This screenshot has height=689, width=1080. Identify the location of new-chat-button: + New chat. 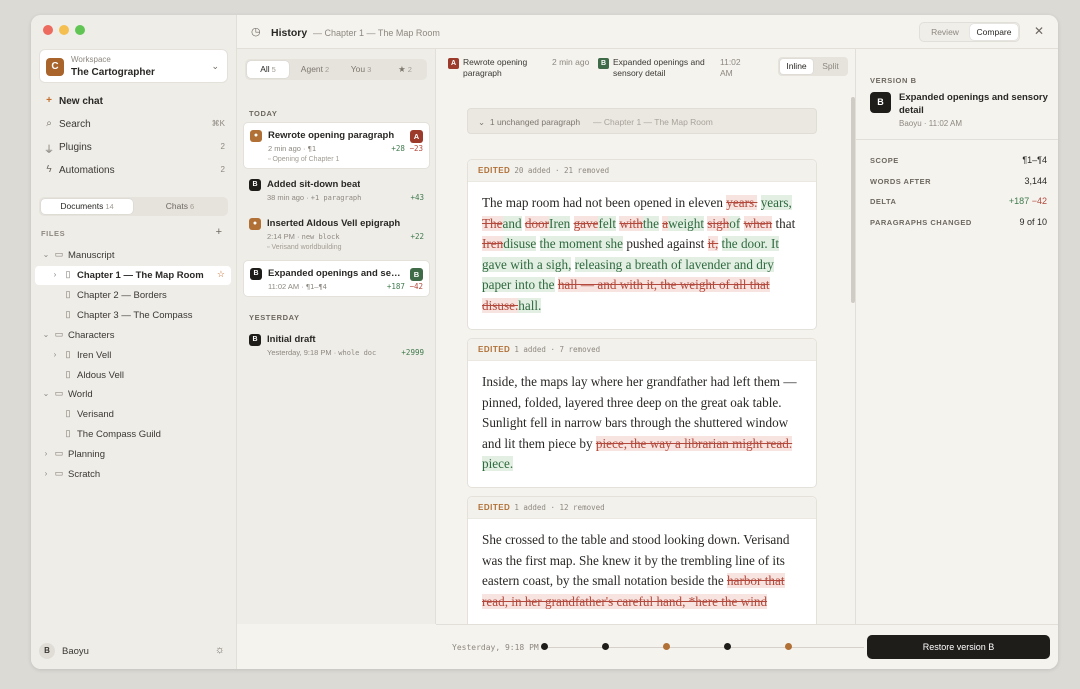
(134, 102).